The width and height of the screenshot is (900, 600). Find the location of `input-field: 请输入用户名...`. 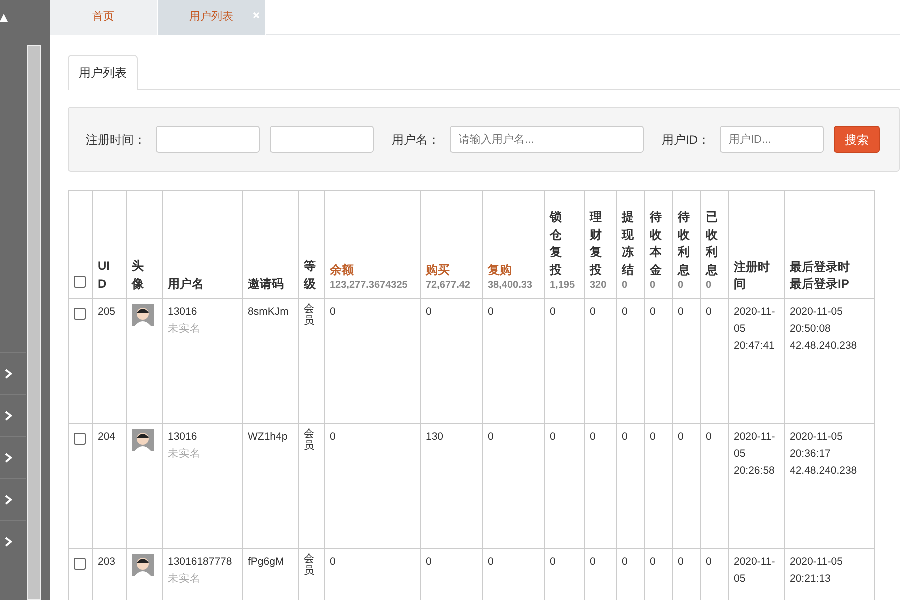

input-field: 请输入用户名... is located at coordinates (547, 139).